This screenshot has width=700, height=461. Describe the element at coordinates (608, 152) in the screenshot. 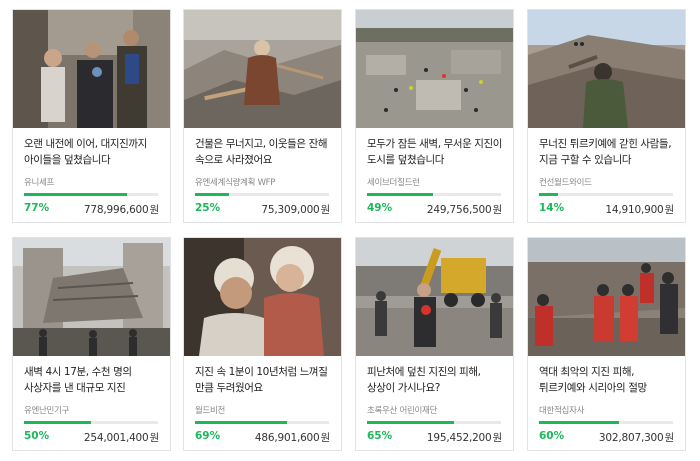

I see `campaign-title: 무너진 튀르키예에 갇힌 사람들, 지금 구할 수 있습니다` at that location.